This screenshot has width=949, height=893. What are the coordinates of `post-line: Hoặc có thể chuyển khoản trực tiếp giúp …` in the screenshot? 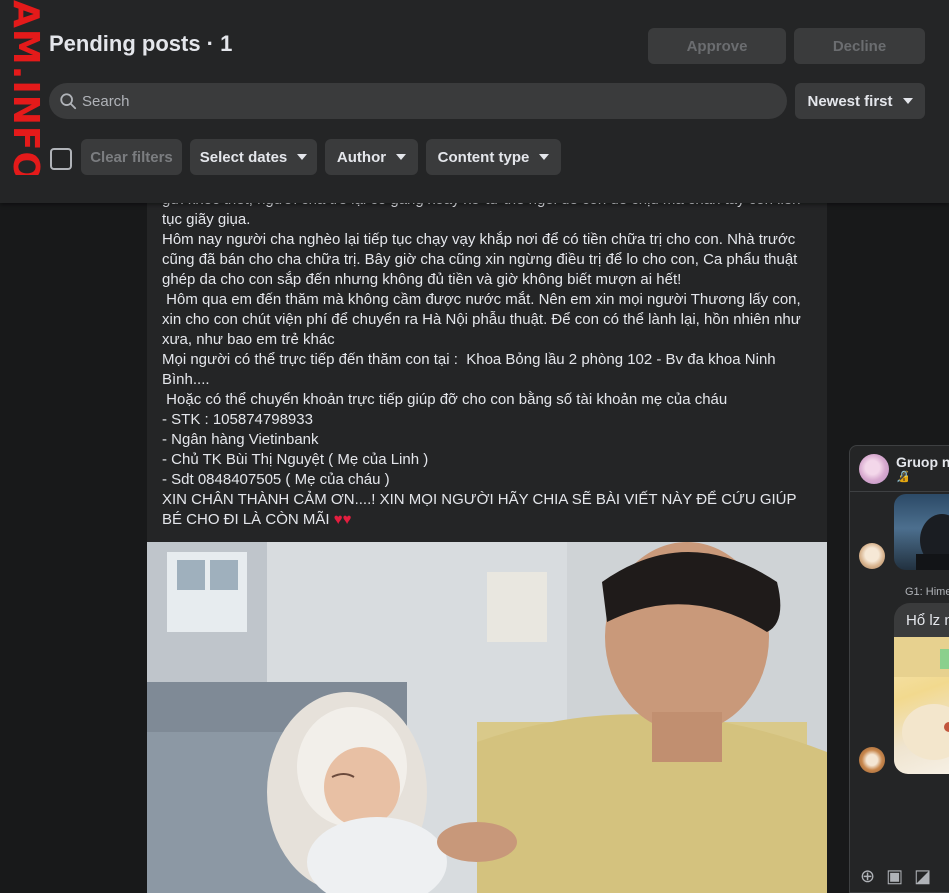 It's located at (445, 399).